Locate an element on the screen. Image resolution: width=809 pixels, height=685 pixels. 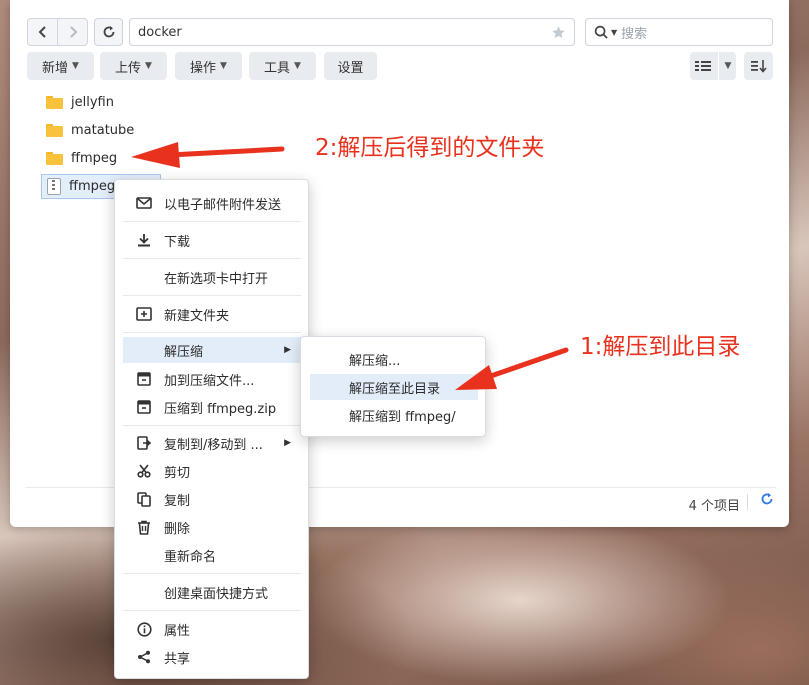
annotation-arrow-extract-here is located at coordinates (512, 368).